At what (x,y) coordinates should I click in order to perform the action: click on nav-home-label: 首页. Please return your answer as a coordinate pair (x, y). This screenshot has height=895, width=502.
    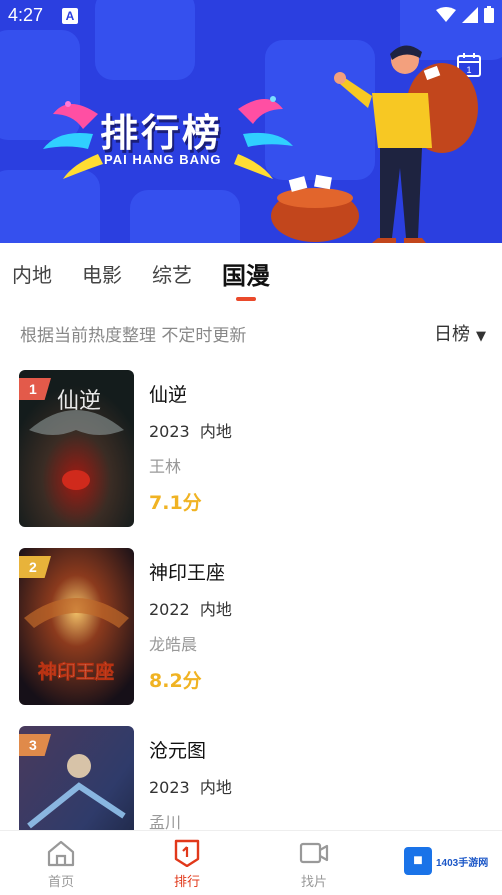
    Looking at the image, I should click on (60, 882).